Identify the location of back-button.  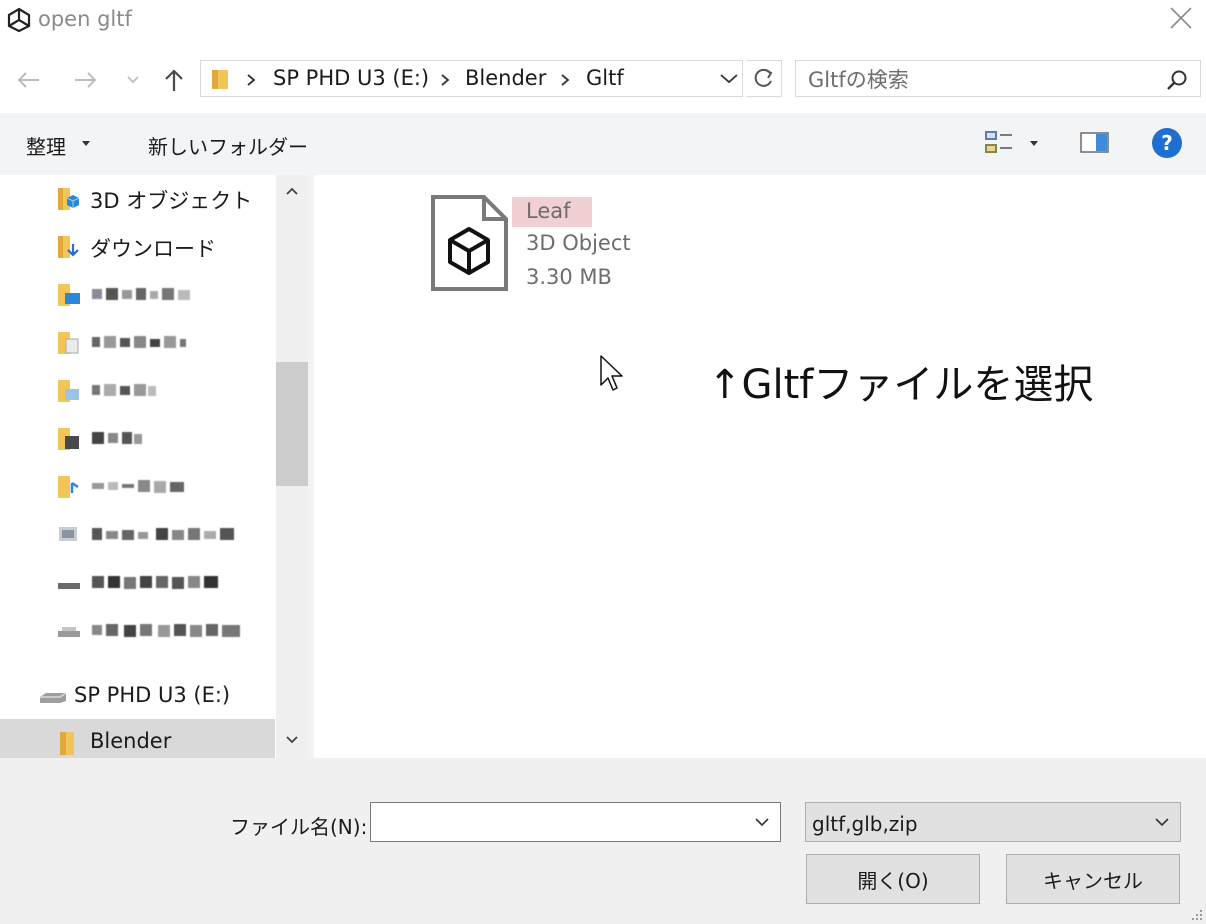
(28, 80).